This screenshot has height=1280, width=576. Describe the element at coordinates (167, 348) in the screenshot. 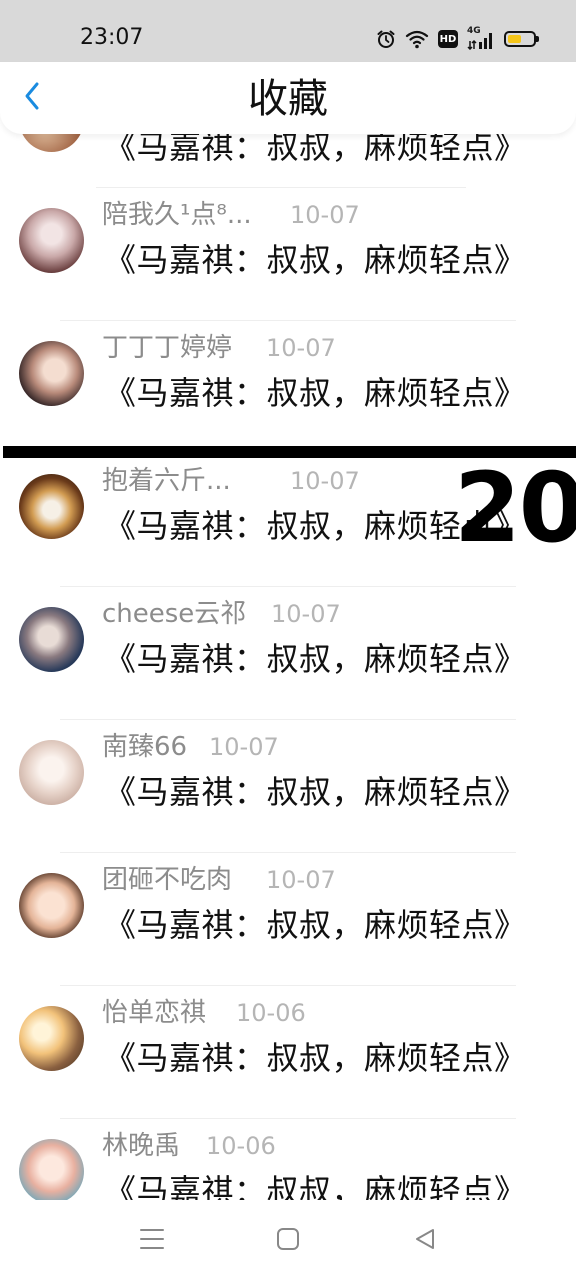

I see `item-author: 丁丁丁婷婷` at that location.